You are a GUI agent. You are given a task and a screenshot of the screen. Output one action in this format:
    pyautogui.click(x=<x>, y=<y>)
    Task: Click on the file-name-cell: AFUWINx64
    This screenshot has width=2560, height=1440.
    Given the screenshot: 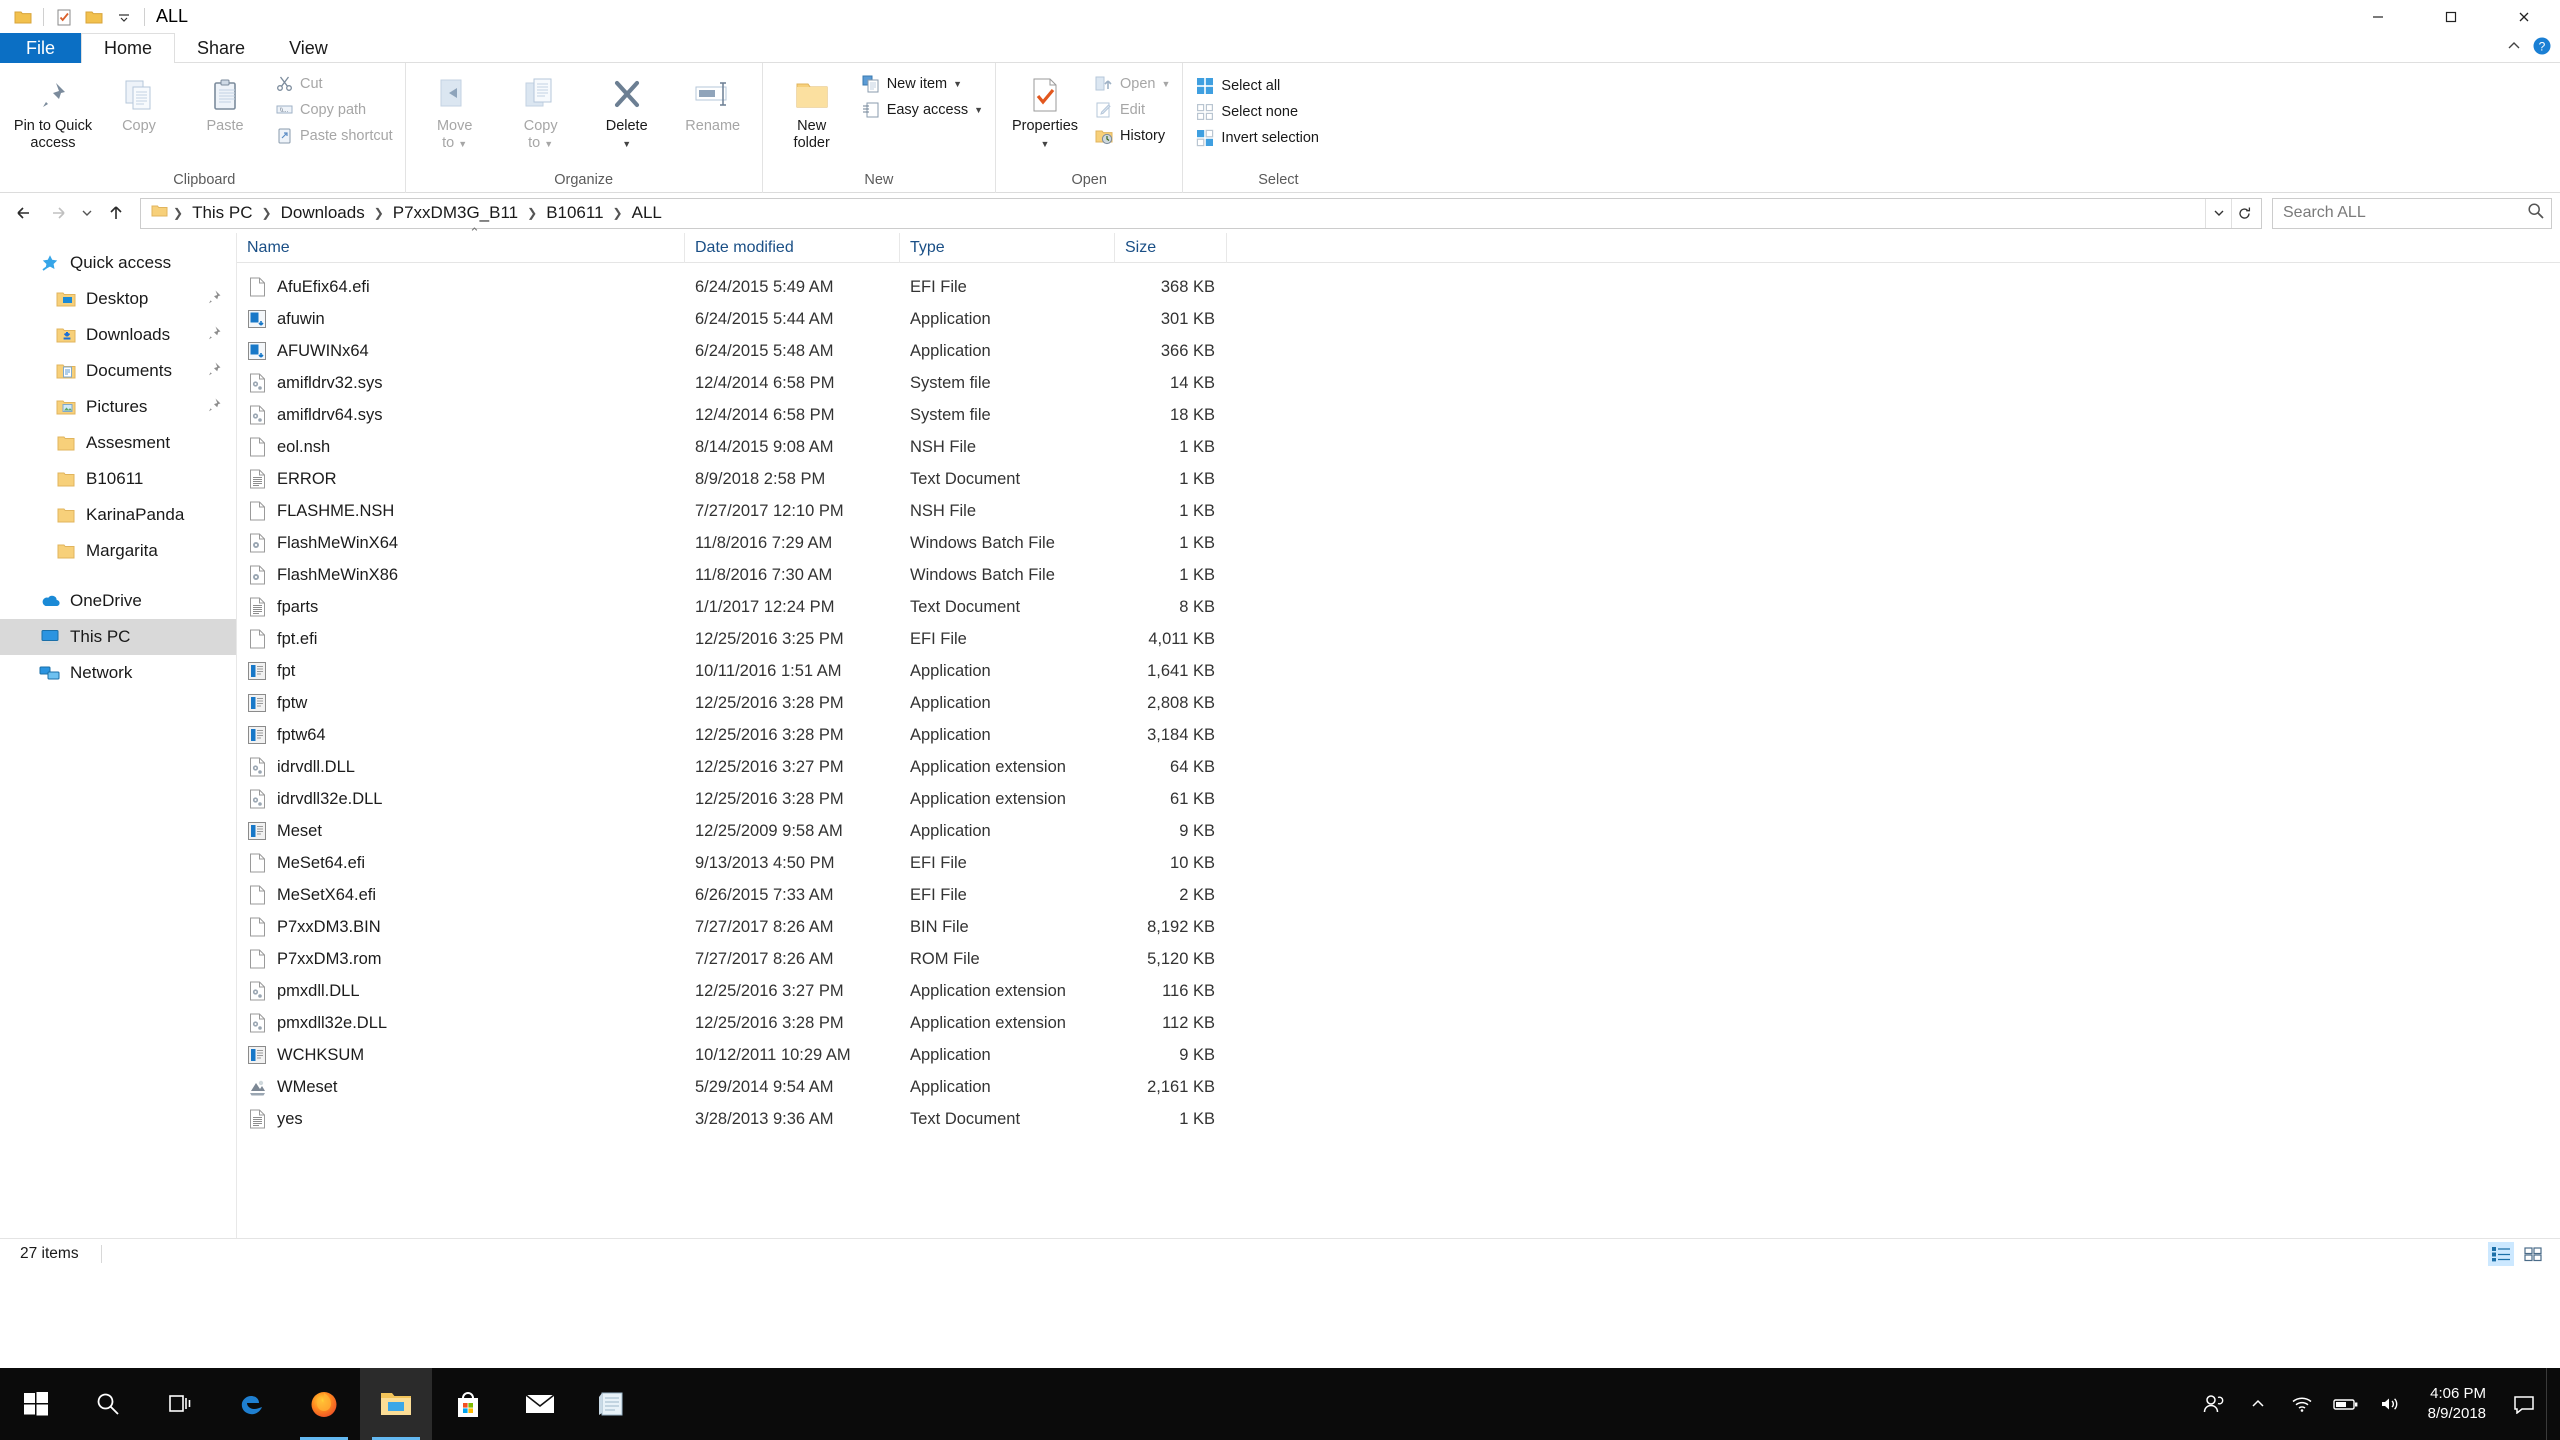 What is the action you would take?
    pyautogui.click(x=461, y=351)
    